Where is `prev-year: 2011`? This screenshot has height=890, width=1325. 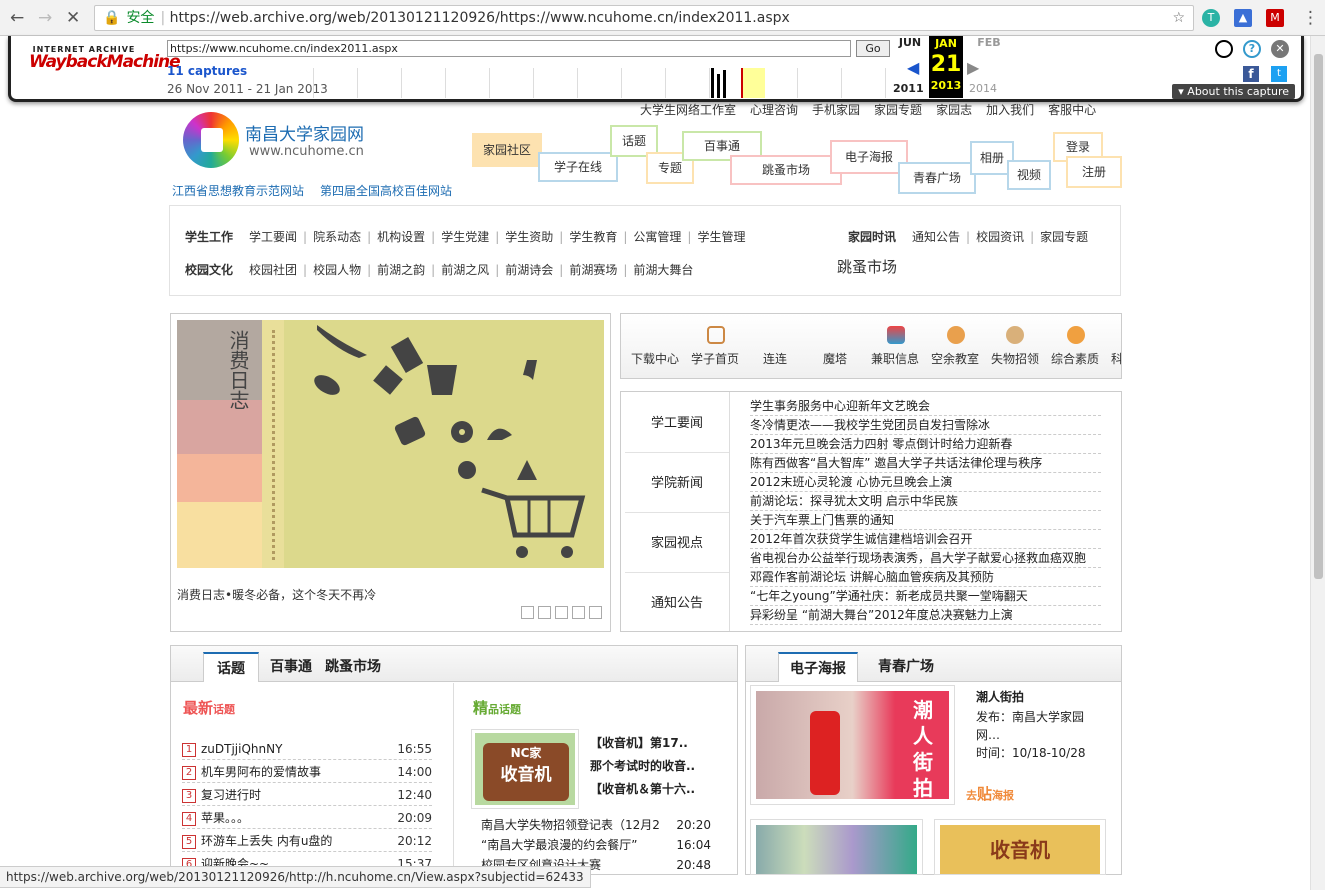 prev-year: 2011 is located at coordinates (908, 88).